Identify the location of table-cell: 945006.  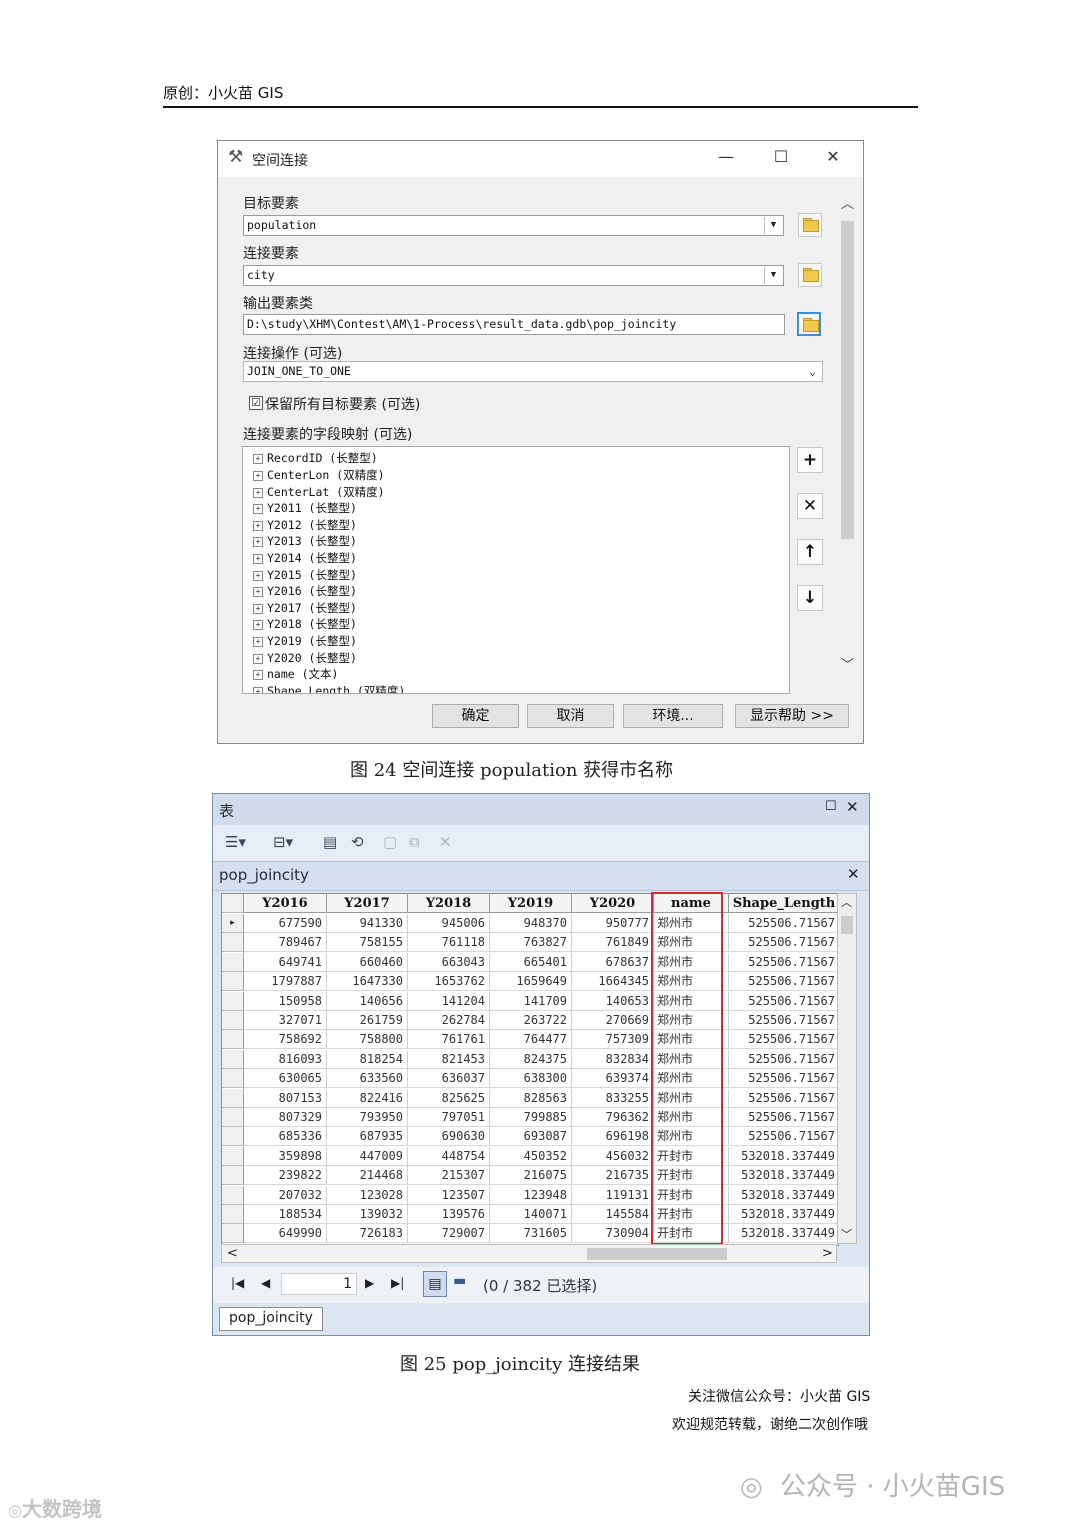
(449, 923).